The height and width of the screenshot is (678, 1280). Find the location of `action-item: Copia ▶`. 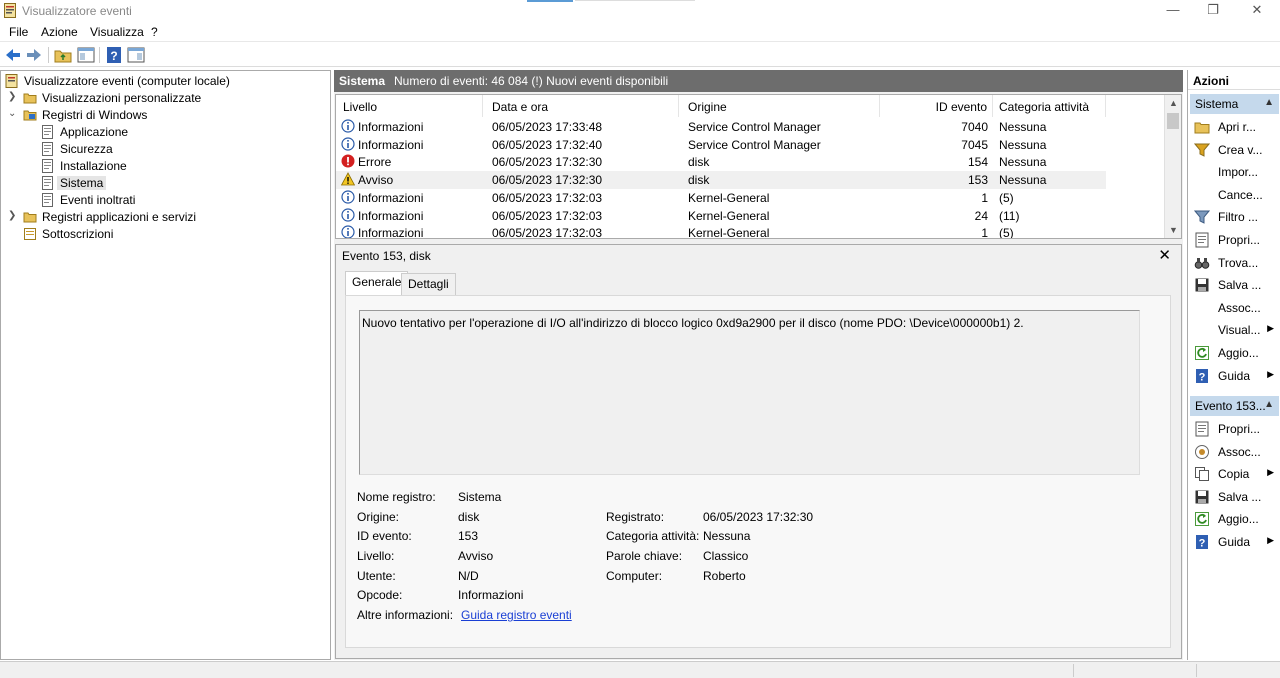

action-item: Copia ▶ is located at coordinates (1236, 474).